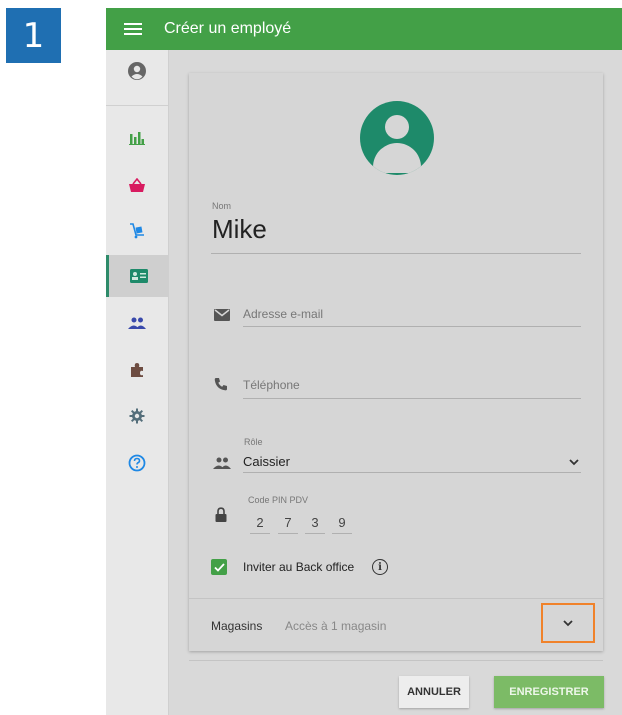 The width and height of the screenshot is (622, 715). I want to click on name-field: Mike, so click(239, 229).